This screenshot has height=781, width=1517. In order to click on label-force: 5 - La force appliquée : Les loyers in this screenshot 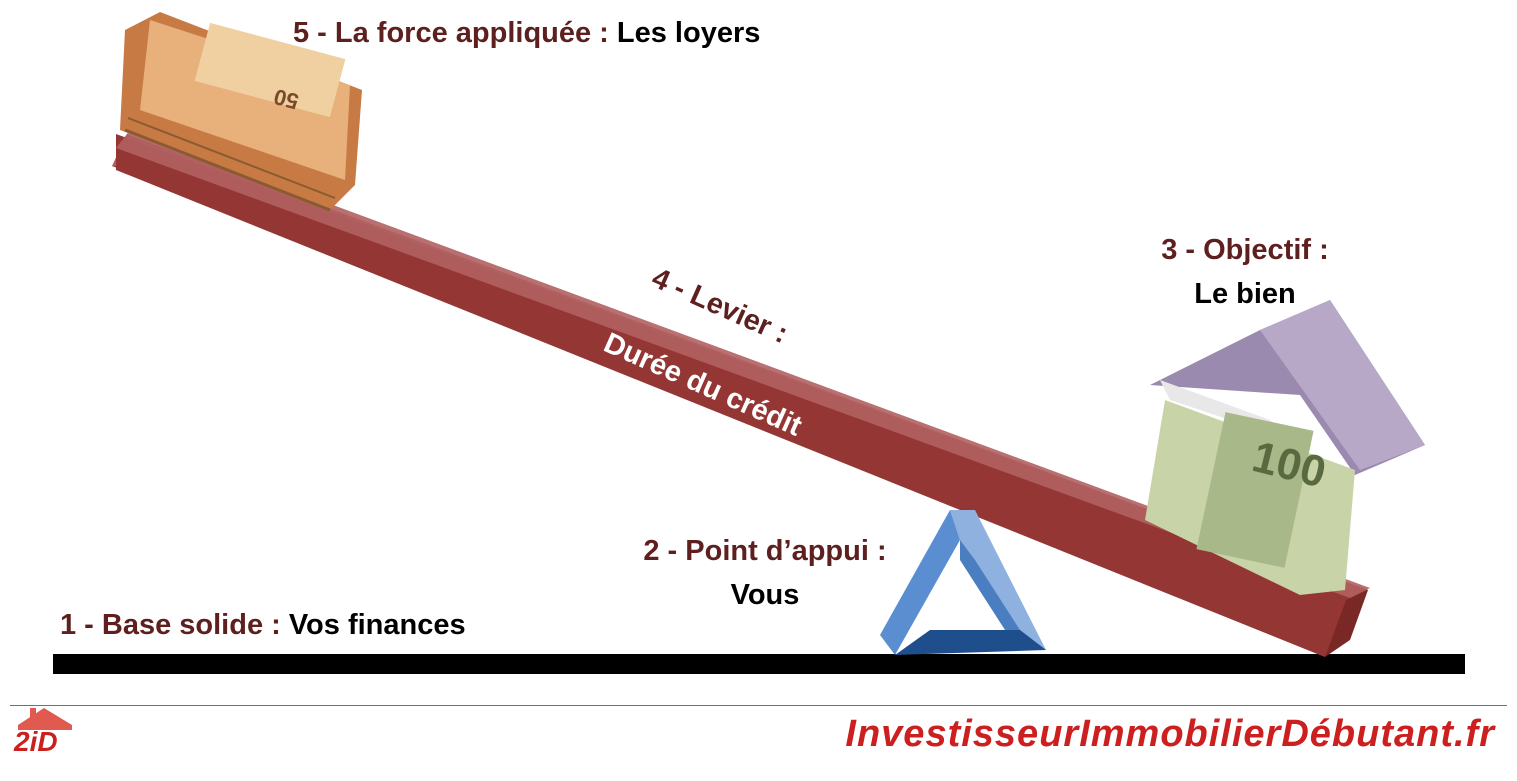, I will do `click(526, 33)`.